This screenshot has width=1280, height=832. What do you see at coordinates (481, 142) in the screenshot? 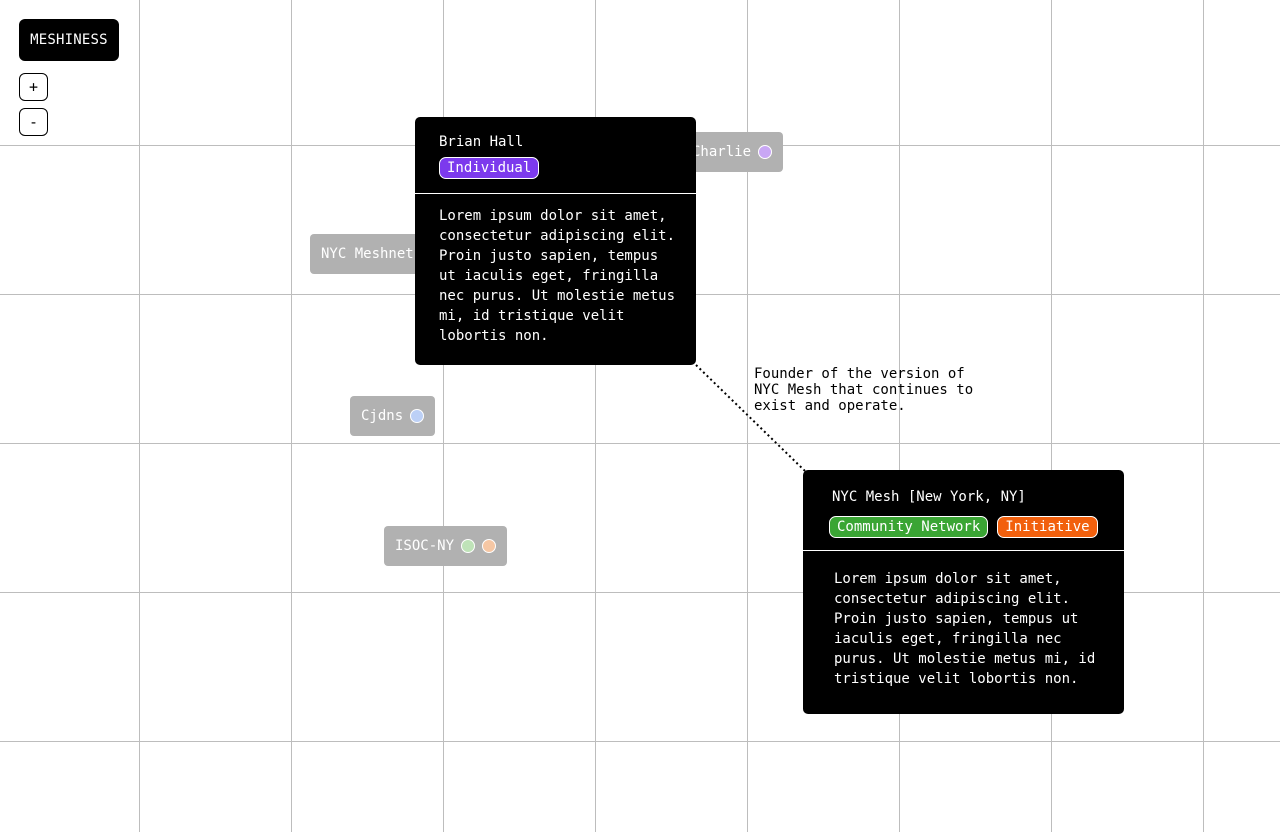
I see `card-title: Brian Hall` at bounding box center [481, 142].